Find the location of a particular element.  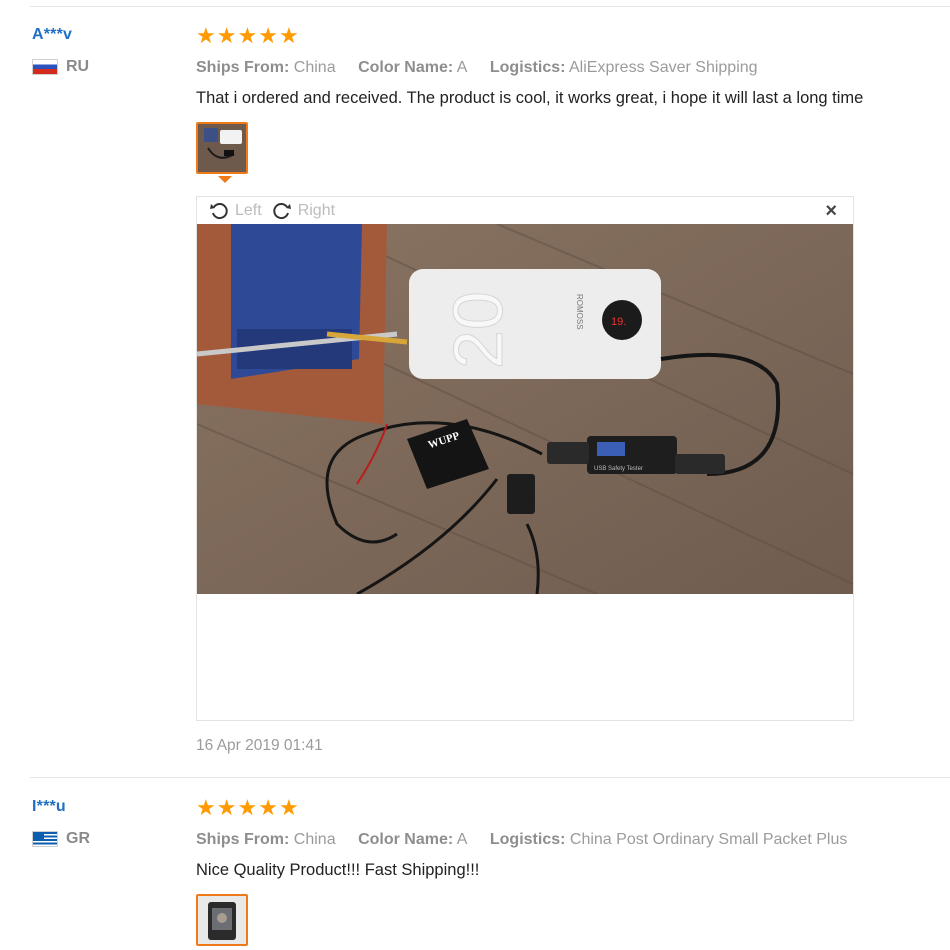

review-text: Nice Quality Product!!! Fast Shipping!!! is located at coordinates (338, 870).